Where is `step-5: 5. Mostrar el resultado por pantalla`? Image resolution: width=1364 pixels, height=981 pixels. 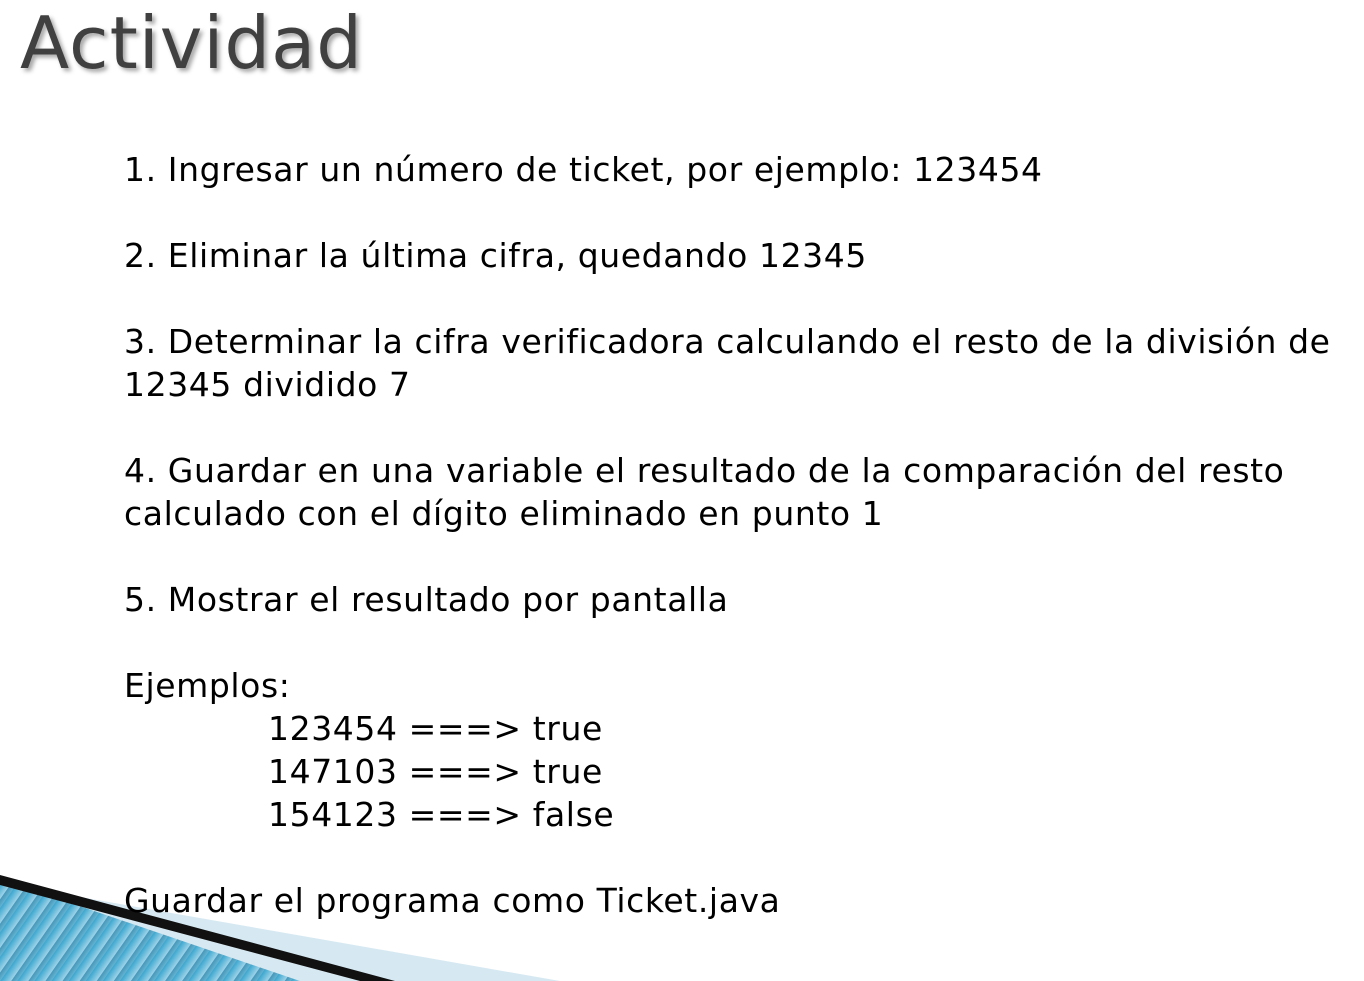
step-5: 5. Mostrar el resultado por pantalla is located at coordinates (426, 599).